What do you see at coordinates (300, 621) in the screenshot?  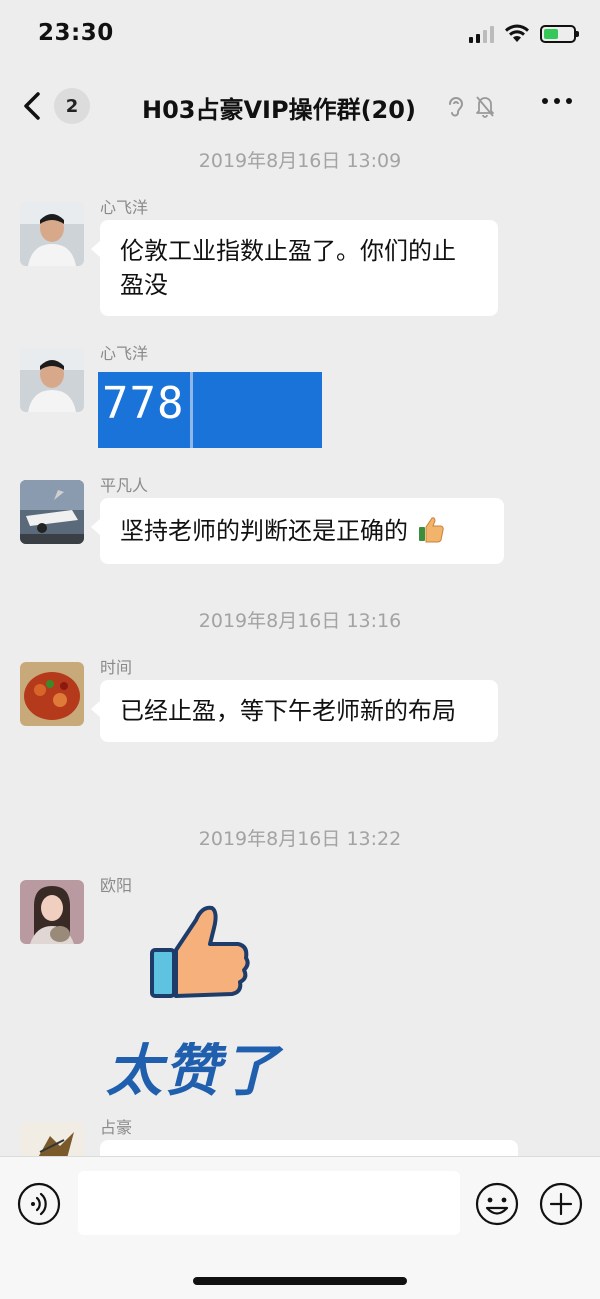 I see `timestamp: 2019年8月16日 13:16` at bounding box center [300, 621].